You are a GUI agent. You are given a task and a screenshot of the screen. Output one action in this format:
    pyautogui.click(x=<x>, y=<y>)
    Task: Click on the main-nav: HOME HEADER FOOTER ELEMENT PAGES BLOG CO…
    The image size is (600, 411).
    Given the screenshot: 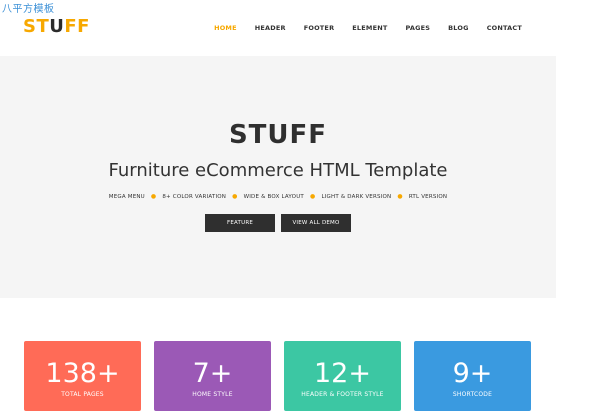 What is the action you would take?
    pyautogui.click(x=359, y=28)
    